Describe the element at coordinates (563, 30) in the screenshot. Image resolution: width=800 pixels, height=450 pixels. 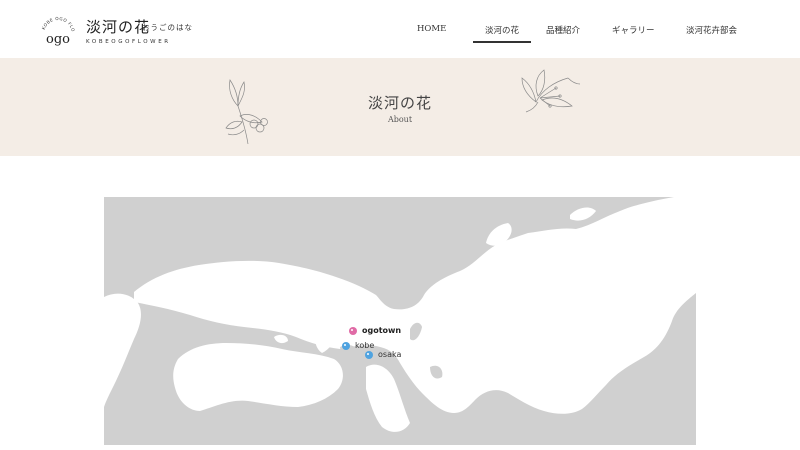
I see `nav-varieties: 品種紹介` at that location.